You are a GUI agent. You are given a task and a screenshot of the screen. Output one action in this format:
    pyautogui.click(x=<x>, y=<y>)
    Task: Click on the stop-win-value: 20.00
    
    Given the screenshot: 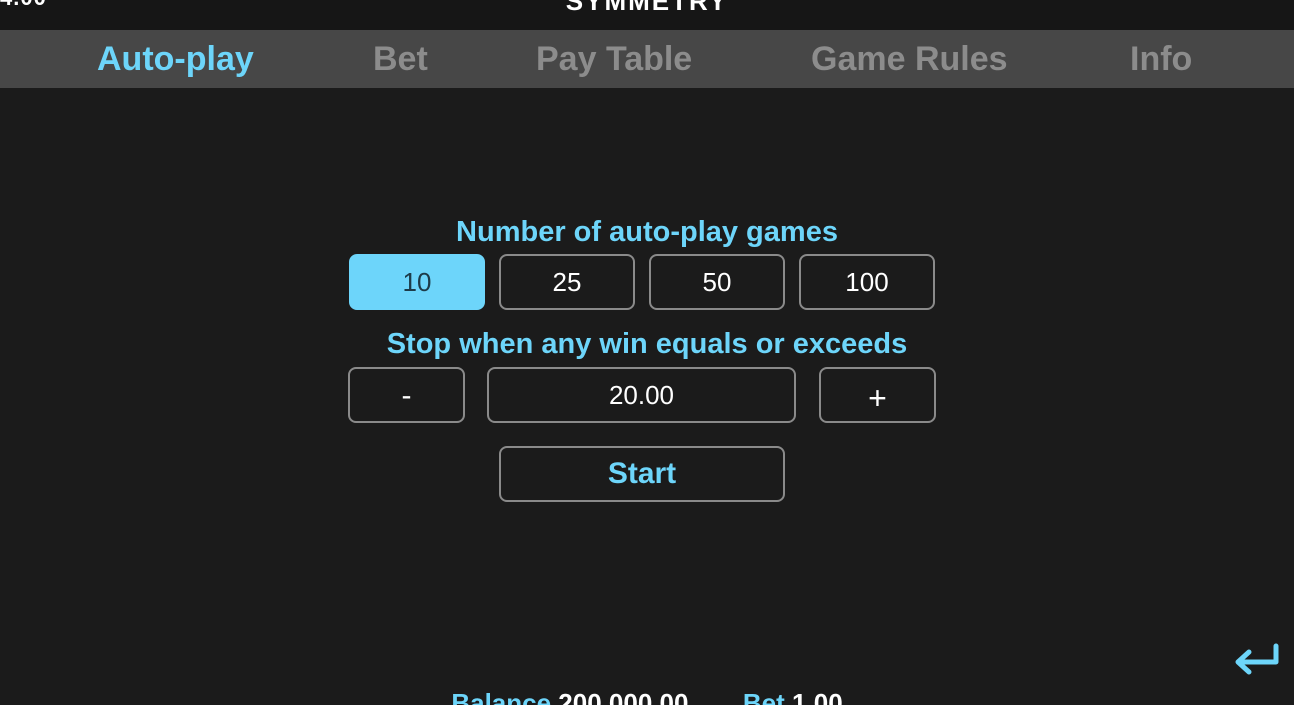 What is the action you would take?
    pyautogui.click(x=641, y=395)
    